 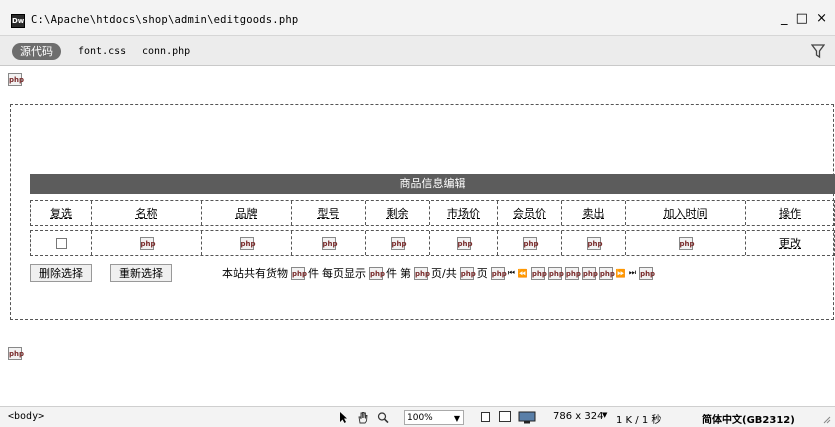 I want to click on filter-icon, so click(x=818, y=51).